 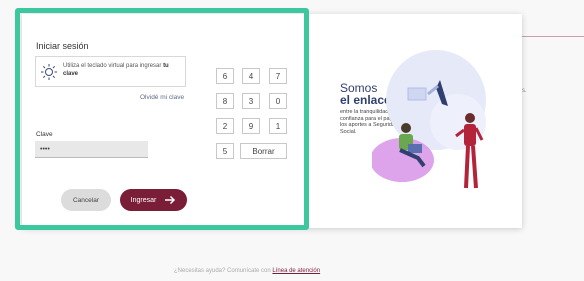 What do you see at coordinates (49, 72) in the screenshot?
I see `lightbulb-icon` at bounding box center [49, 72].